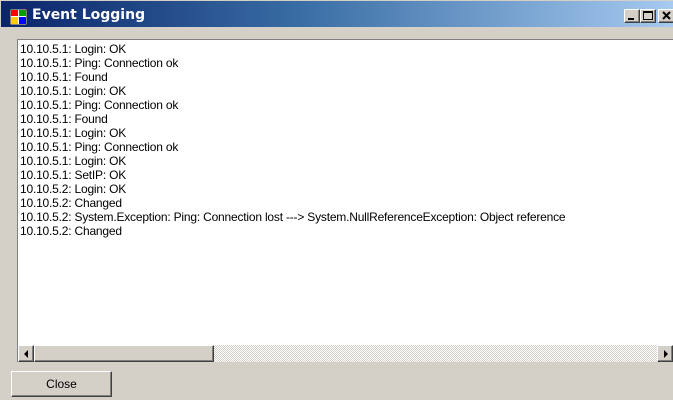 The image size is (673, 400). I want to click on minimize-button, so click(632, 16).